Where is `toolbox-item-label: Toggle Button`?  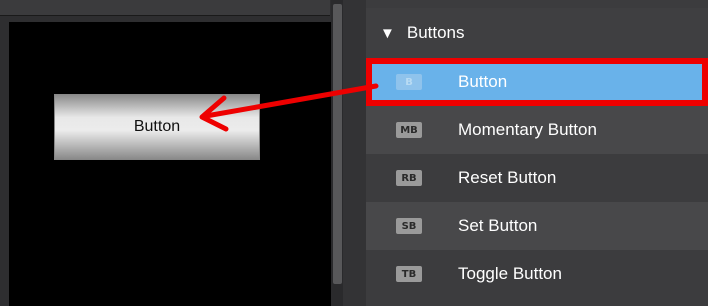 toolbox-item-label: Toggle Button is located at coordinates (510, 273).